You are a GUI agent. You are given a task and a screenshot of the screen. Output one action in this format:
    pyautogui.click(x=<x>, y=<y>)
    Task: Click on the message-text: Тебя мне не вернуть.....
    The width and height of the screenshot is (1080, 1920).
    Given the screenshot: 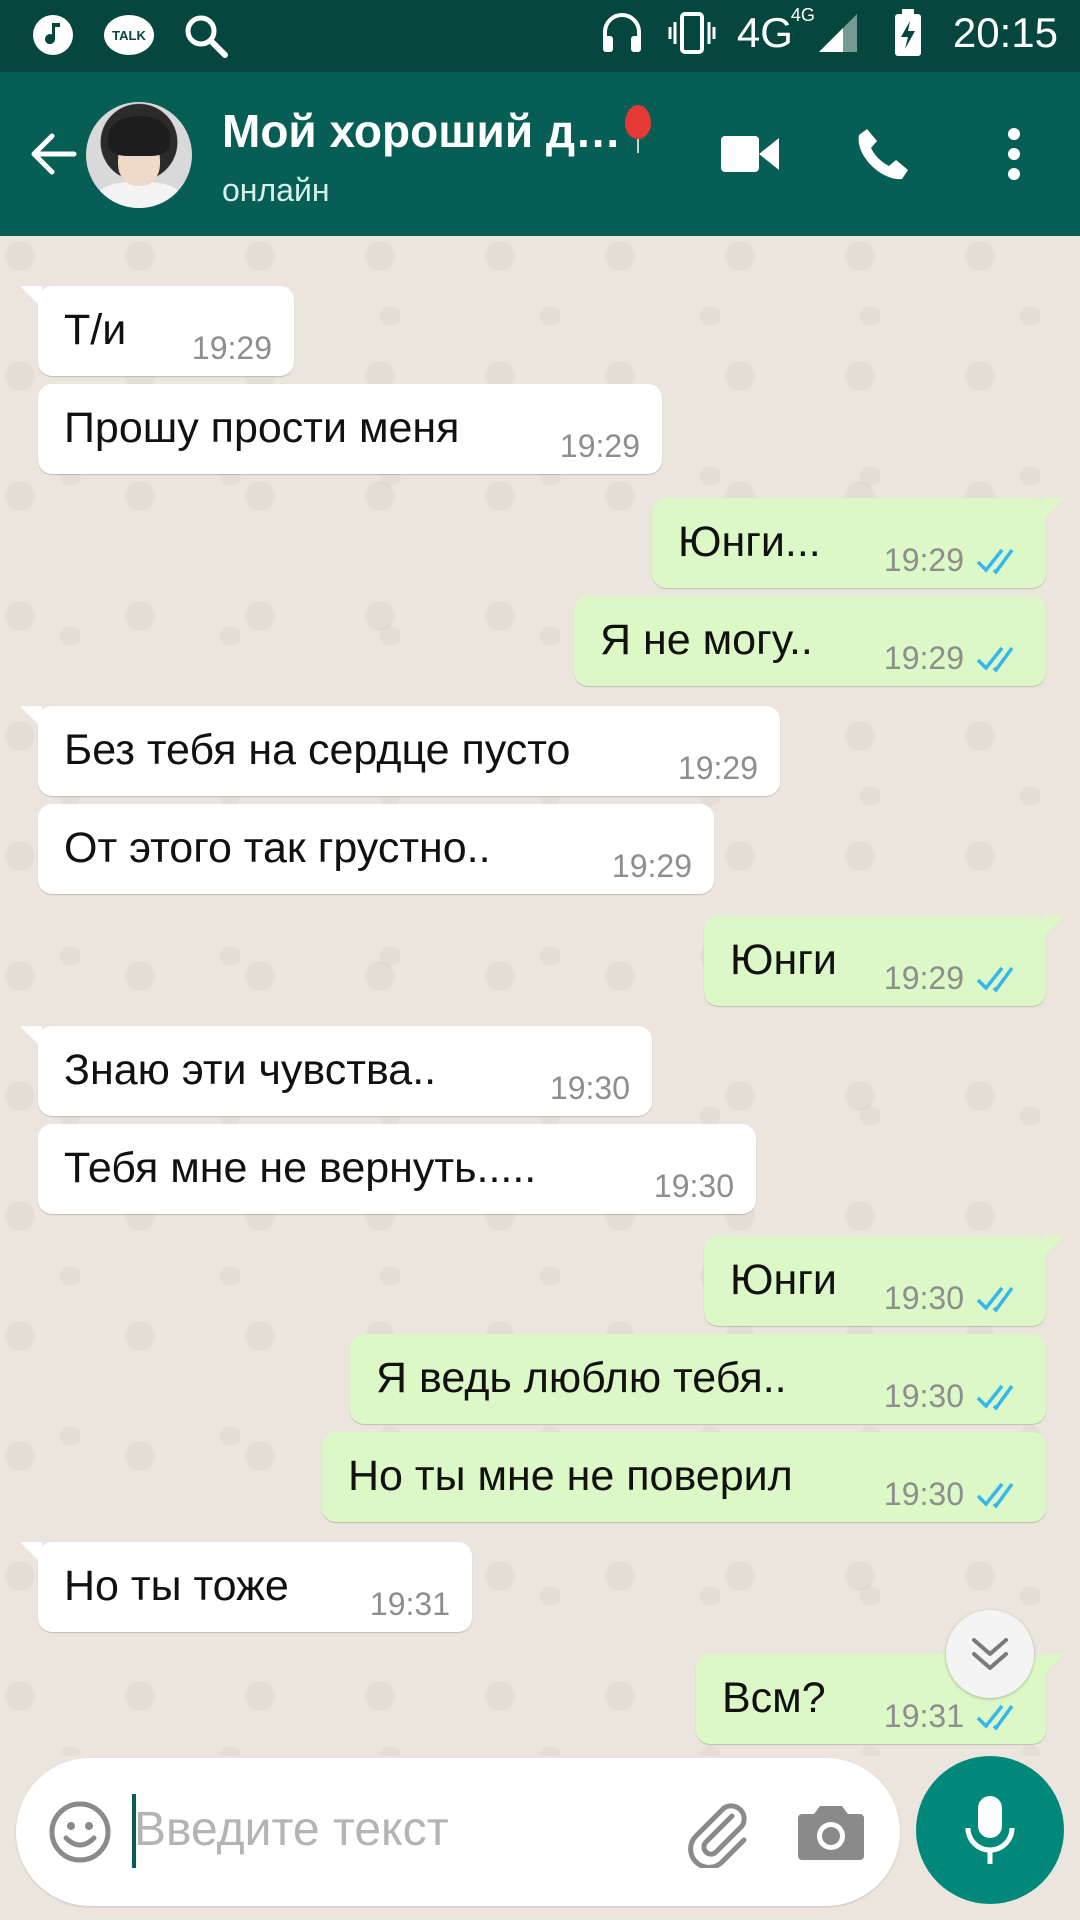 What is the action you would take?
    pyautogui.click(x=300, y=1168)
    